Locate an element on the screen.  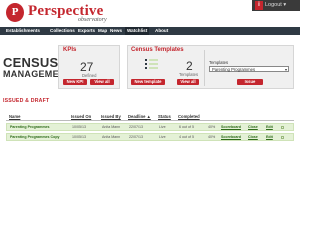
kpi-panel-title: KPIs is located at coordinates (70, 50).